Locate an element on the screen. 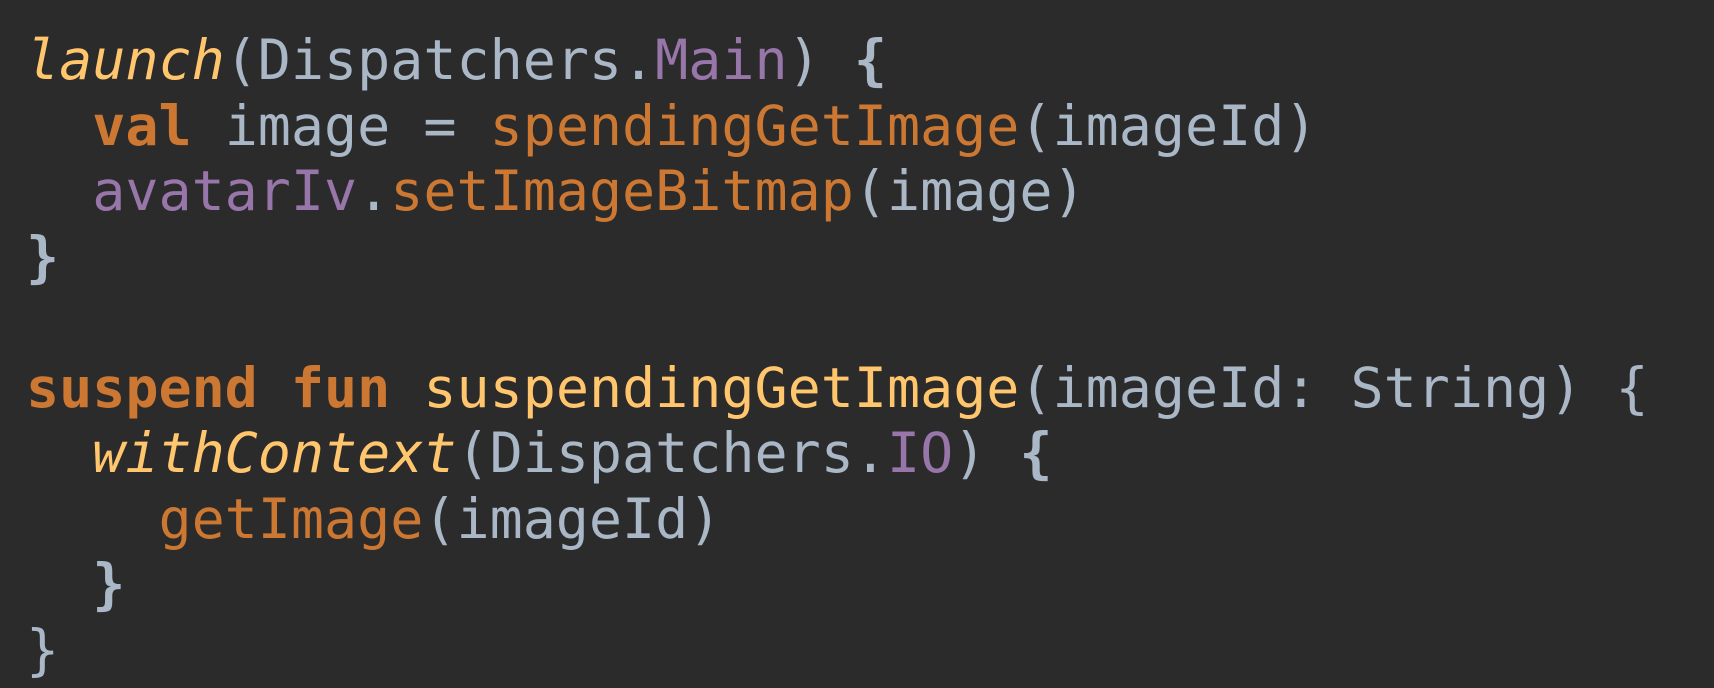 Image resolution: width=1714 pixels, height=688 pixels. code-line: withContext(Dispatchers.IO) { is located at coordinates (837, 454).